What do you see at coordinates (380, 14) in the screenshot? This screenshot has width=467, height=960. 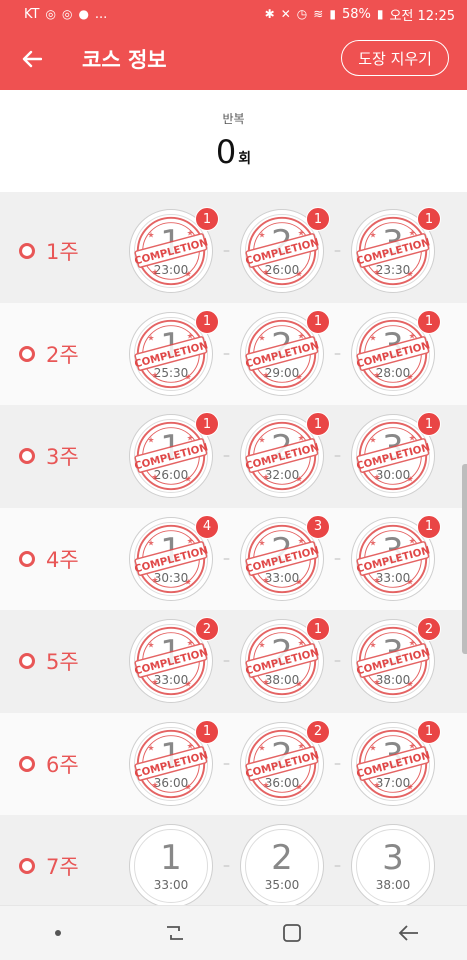 I see `battery-icon: ▮` at bounding box center [380, 14].